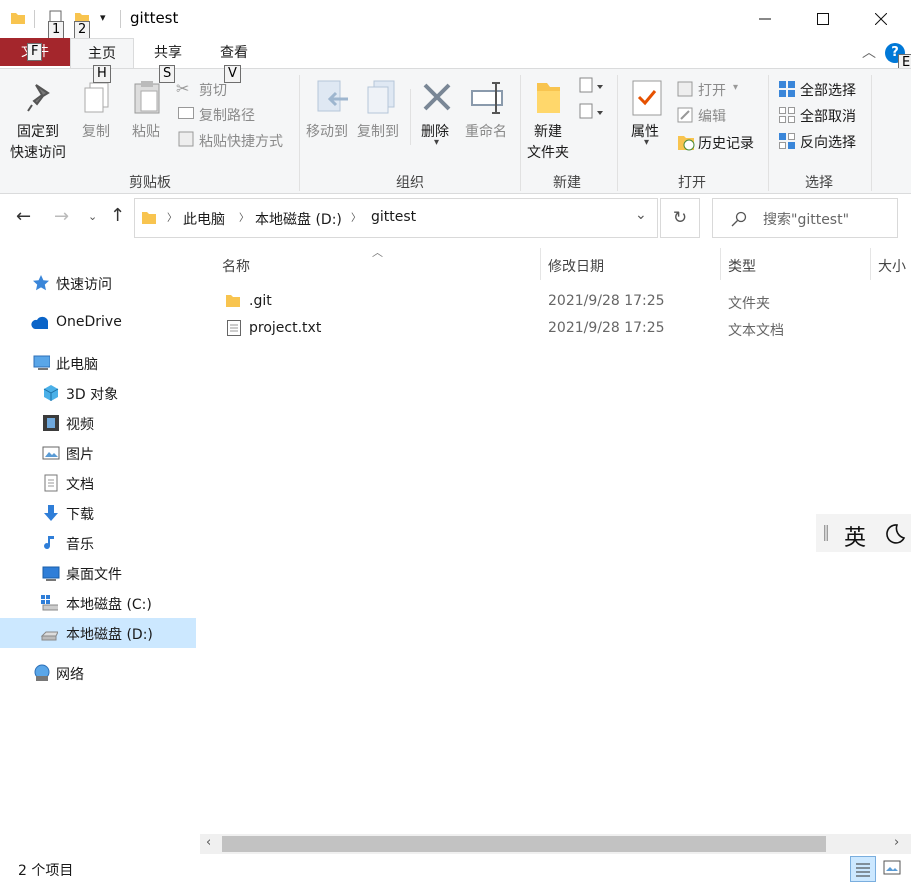 This screenshot has height=884, width=911. Describe the element at coordinates (98, 363) in the screenshot. I see `sidebar-item-this-pc: 此电脑` at that location.